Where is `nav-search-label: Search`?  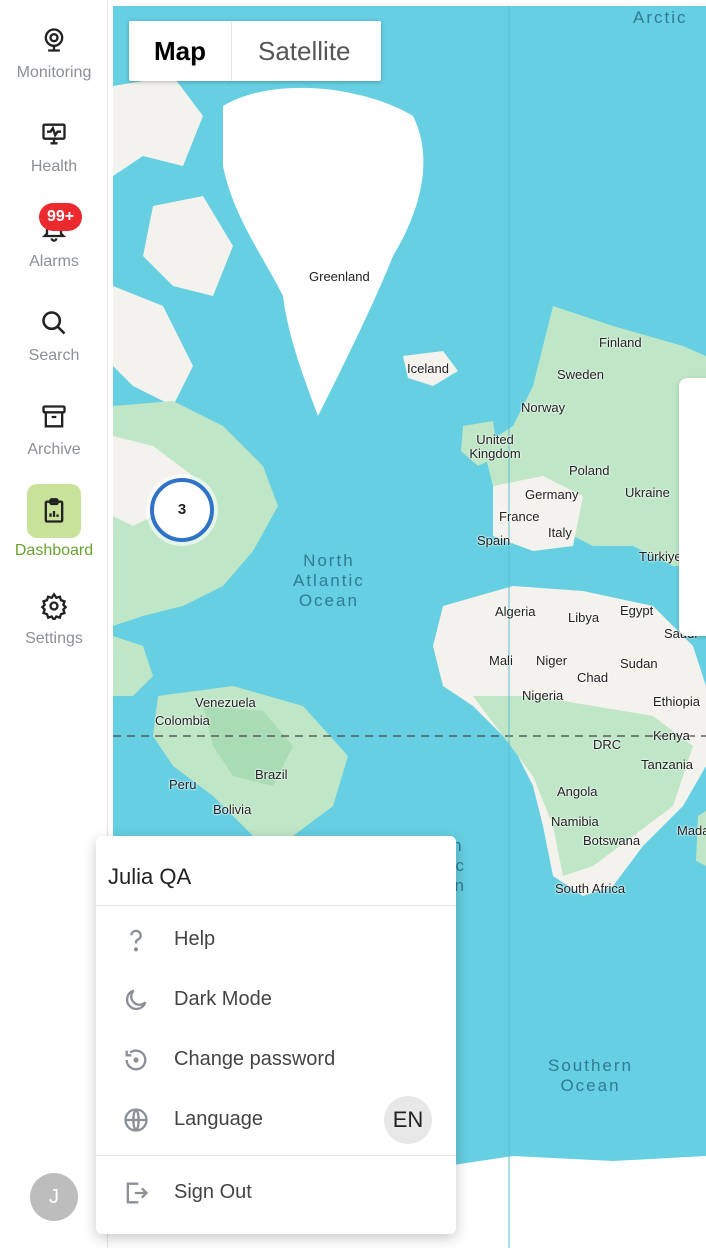
nav-search-label: Search is located at coordinates (54, 355).